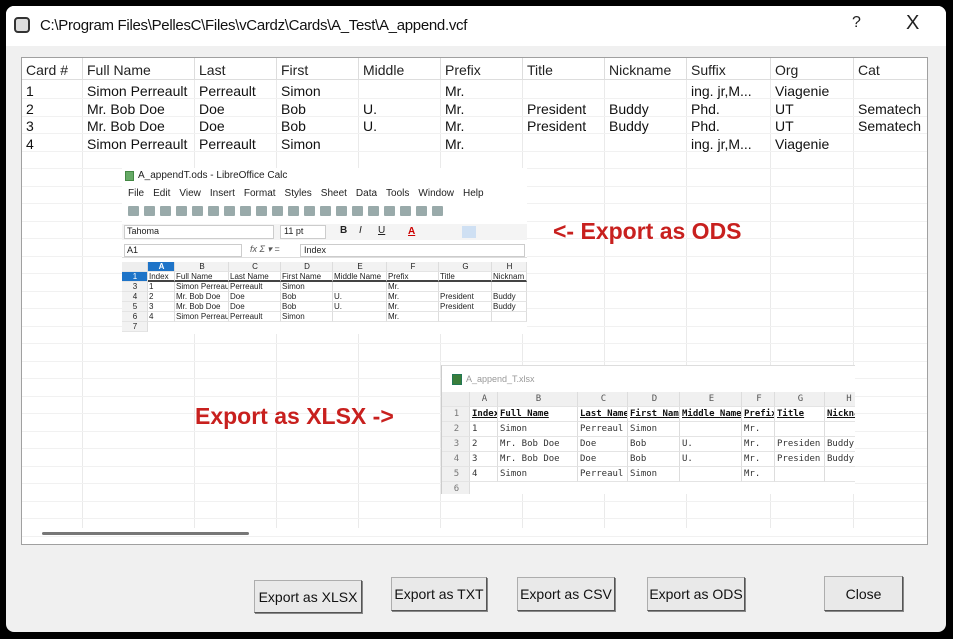 The image size is (953, 639). What do you see at coordinates (135, 317) in the screenshot?
I see `lo-row-header: 6` at bounding box center [135, 317].